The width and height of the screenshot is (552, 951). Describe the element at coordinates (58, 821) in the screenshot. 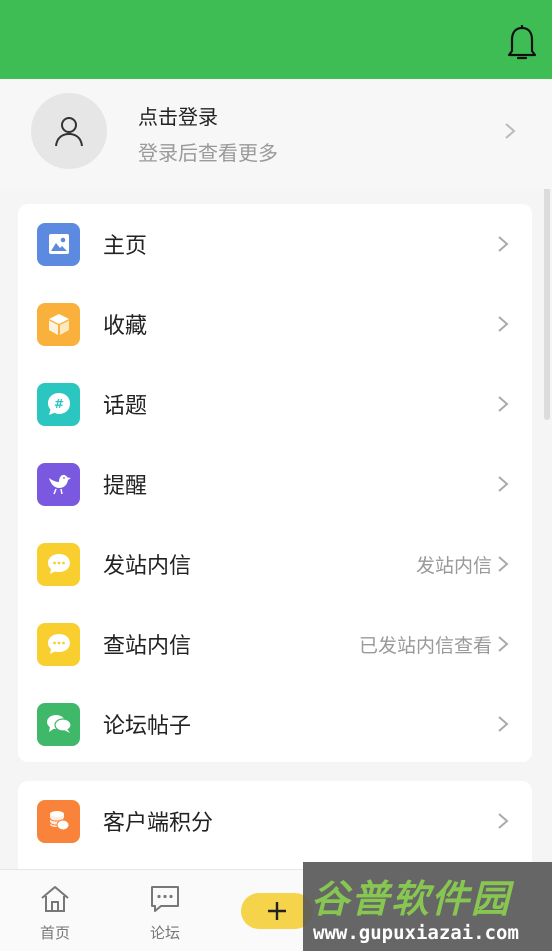

I see `coins-icon` at that location.